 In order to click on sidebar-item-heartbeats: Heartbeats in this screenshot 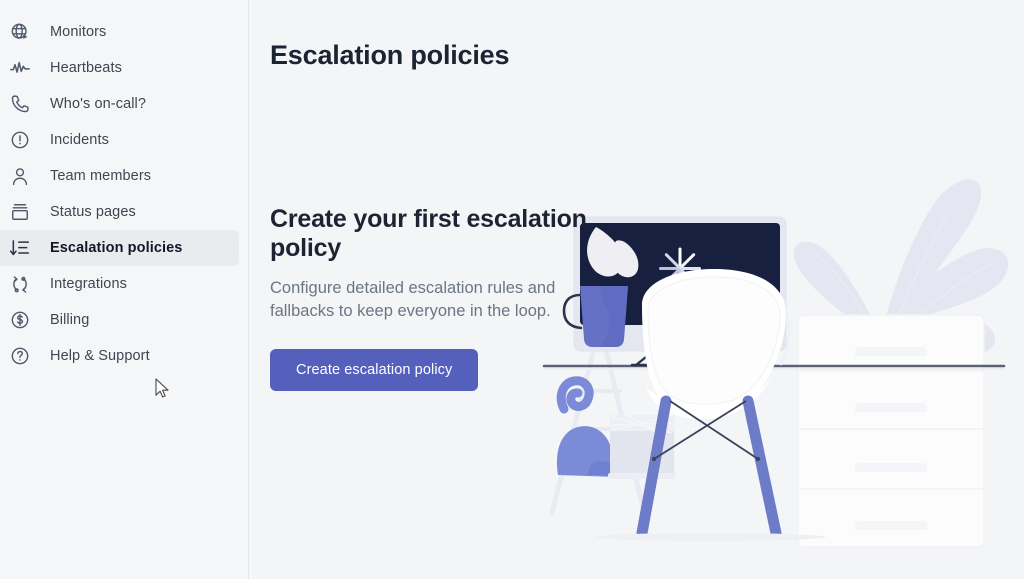, I will do `click(119, 68)`.